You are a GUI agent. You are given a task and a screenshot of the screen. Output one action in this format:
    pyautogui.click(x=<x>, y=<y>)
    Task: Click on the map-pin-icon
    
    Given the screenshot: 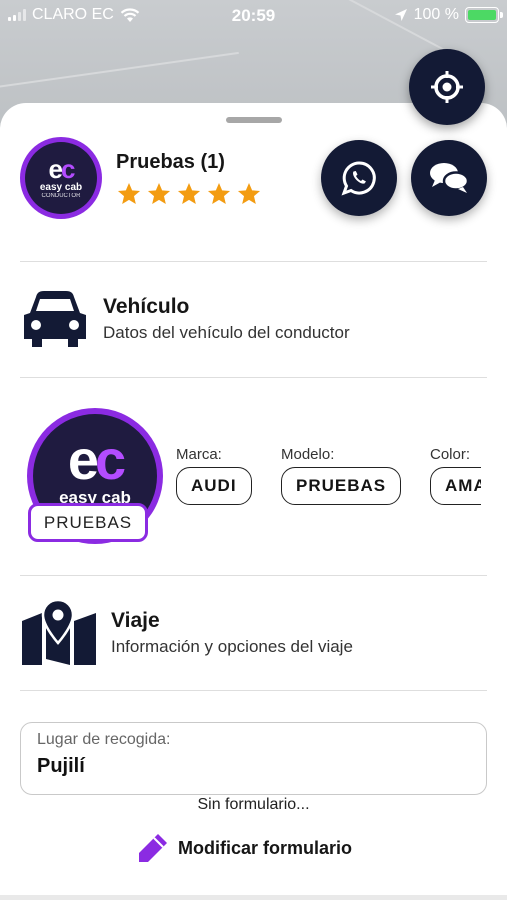 What is the action you would take?
    pyautogui.click(x=59, y=632)
    